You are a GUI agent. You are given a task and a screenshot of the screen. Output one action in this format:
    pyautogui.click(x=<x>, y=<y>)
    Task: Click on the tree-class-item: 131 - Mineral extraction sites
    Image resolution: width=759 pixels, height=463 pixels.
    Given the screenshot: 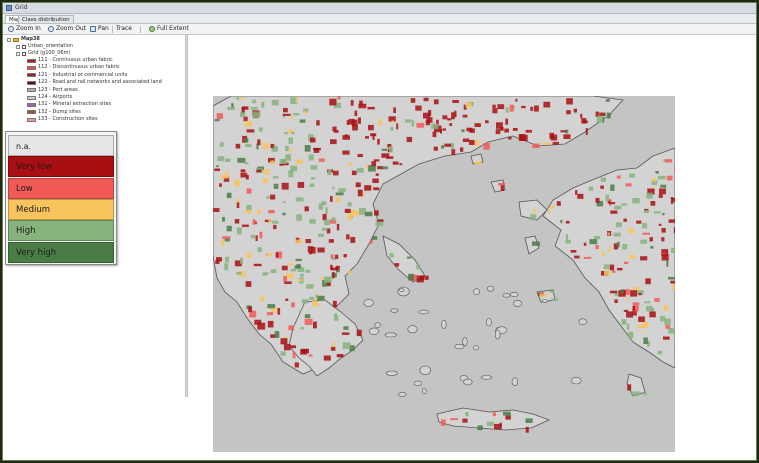 What is the action you would take?
    pyautogui.click(x=69, y=104)
    